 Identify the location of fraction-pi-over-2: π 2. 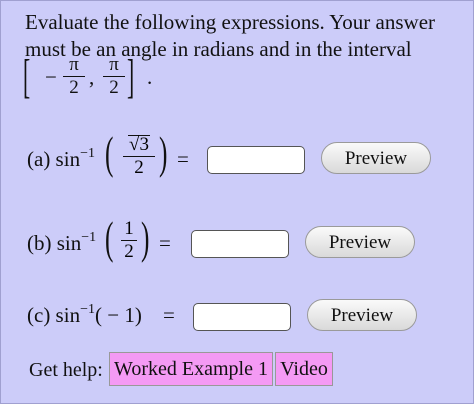
(114, 76).